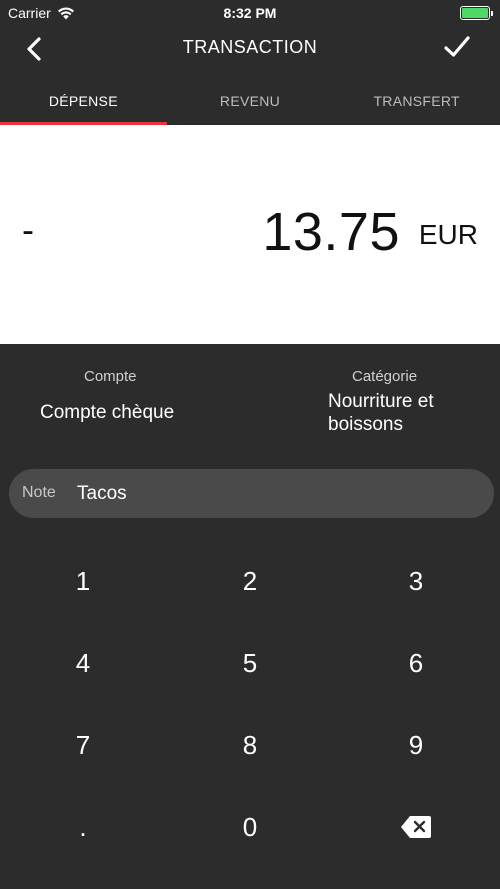 This screenshot has width=500, height=889. Describe the element at coordinates (110, 376) in the screenshot. I see `account-label: Compte` at that location.